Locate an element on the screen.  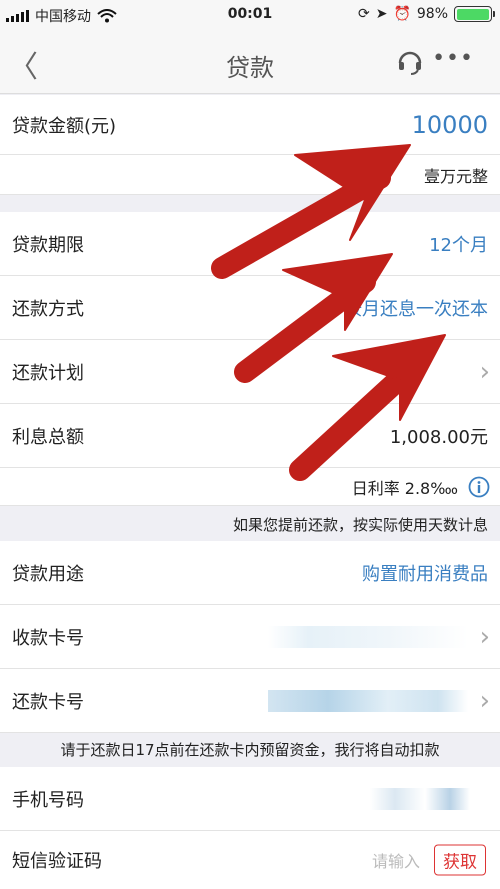
status-bar: 中国移动 00:01 ⟳ ➤ ⏰ 98% is located at coordinates (250, 15).